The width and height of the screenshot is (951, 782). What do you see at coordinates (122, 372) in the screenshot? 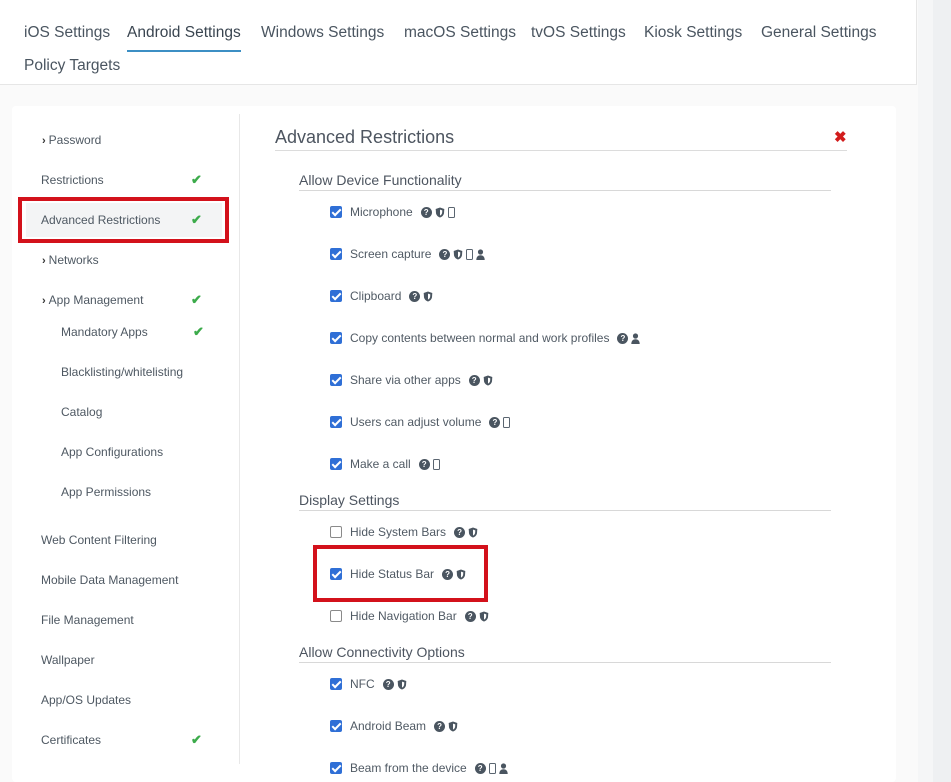
I see `sidebar-item-blacklisting: Blacklisting/whitelisting` at bounding box center [122, 372].